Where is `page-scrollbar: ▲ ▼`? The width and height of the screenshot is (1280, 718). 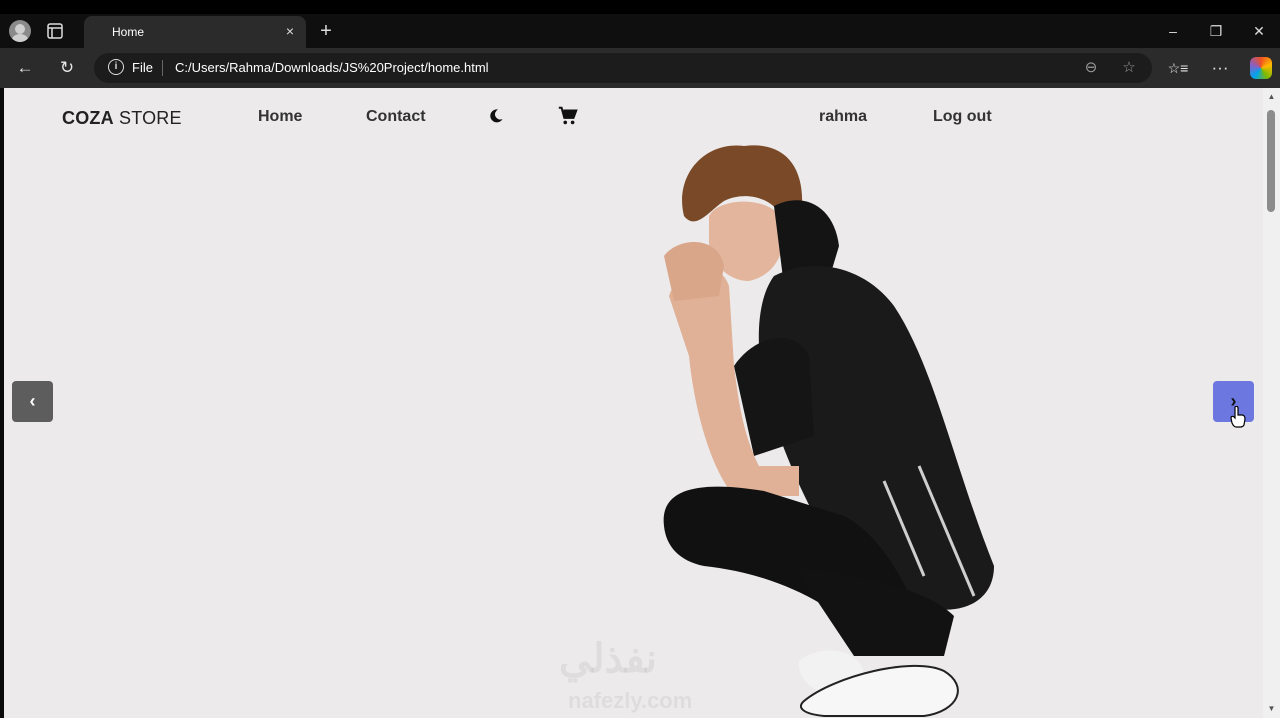 page-scrollbar: ▲ ▼ is located at coordinates (1271, 403).